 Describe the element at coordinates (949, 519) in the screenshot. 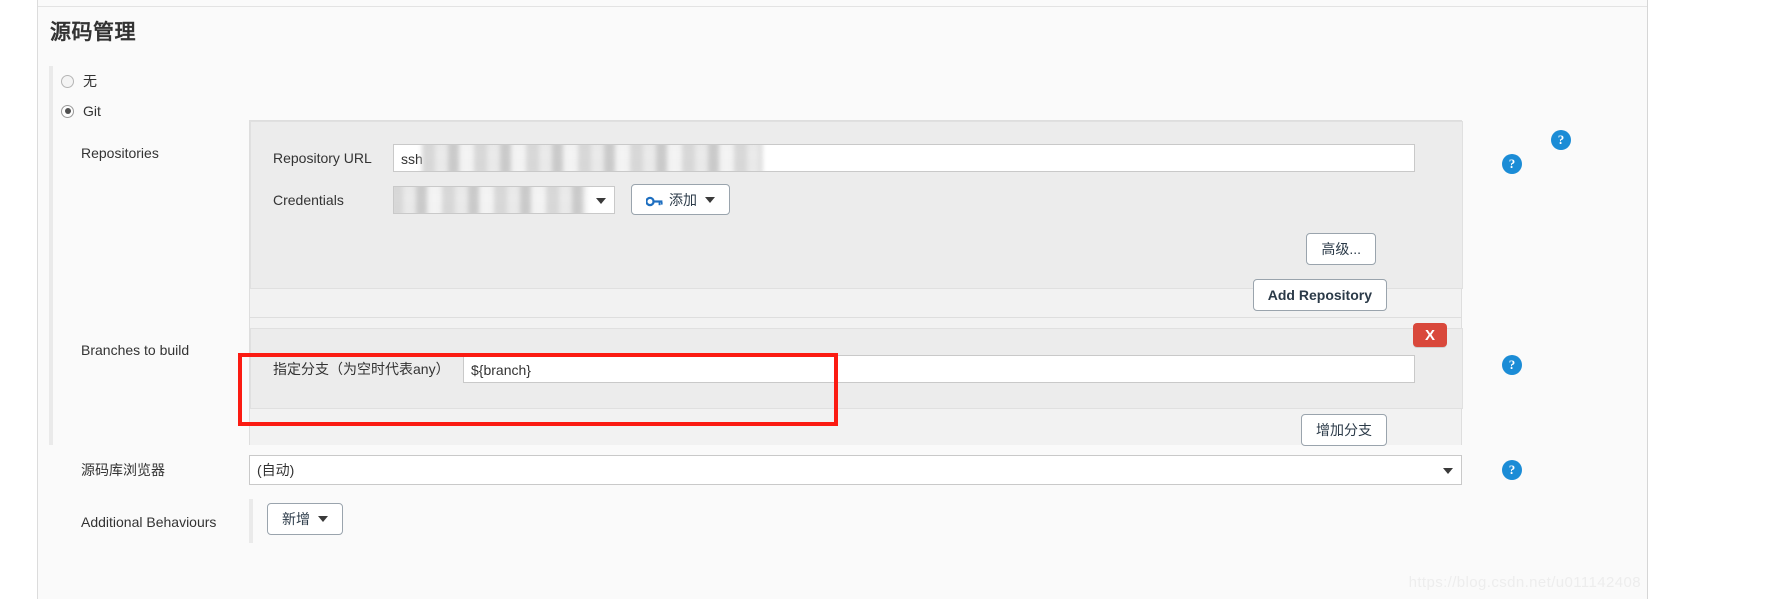

I see `additional-behaviours-field: 新增` at that location.